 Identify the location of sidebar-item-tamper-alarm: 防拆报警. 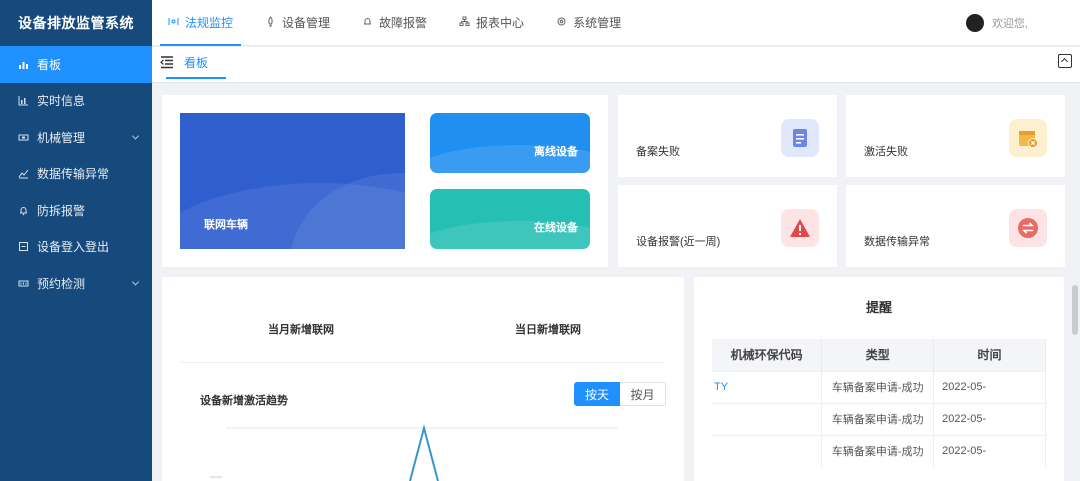
(76, 210).